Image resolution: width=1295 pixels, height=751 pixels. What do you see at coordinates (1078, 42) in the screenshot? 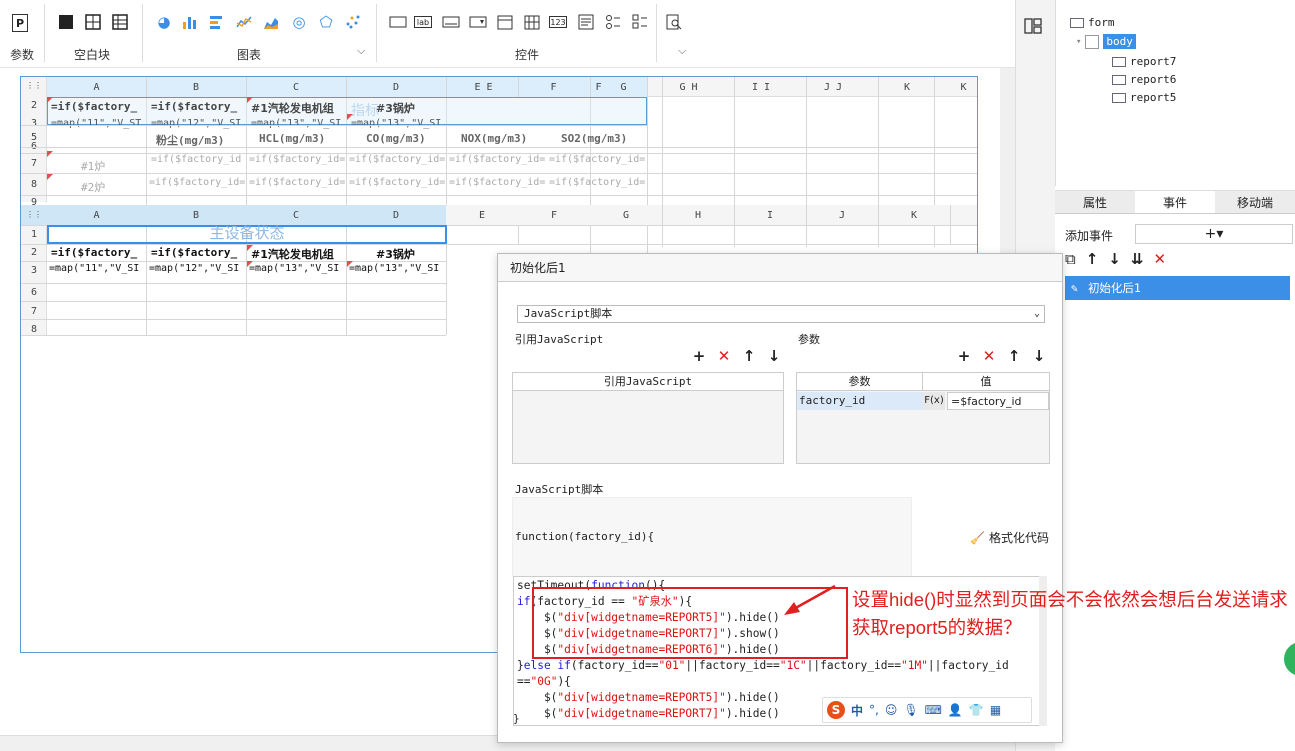
I see `collapse-icon: ▾` at bounding box center [1078, 42].